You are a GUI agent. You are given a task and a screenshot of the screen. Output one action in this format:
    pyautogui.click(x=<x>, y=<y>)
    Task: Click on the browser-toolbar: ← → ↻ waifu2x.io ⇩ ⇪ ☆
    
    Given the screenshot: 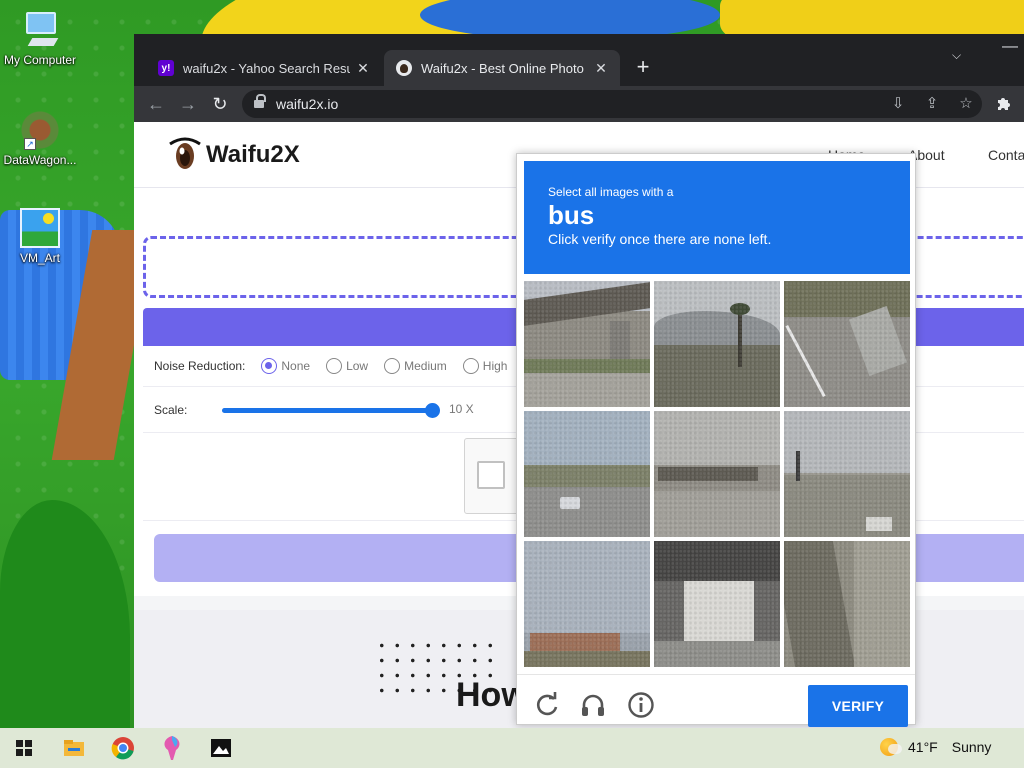 What is the action you would take?
    pyautogui.click(x=579, y=104)
    